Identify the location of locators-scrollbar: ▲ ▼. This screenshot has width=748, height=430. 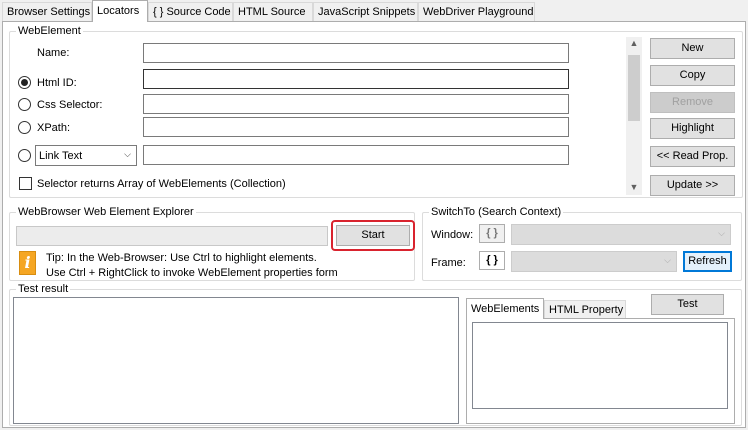
(634, 116).